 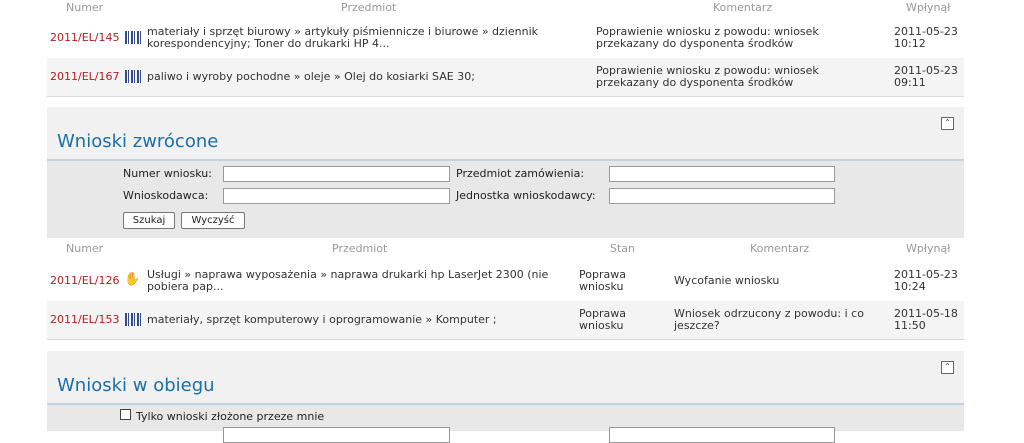 What do you see at coordinates (623, 248) in the screenshot?
I see `header-stan: Stan` at bounding box center [623, 248].